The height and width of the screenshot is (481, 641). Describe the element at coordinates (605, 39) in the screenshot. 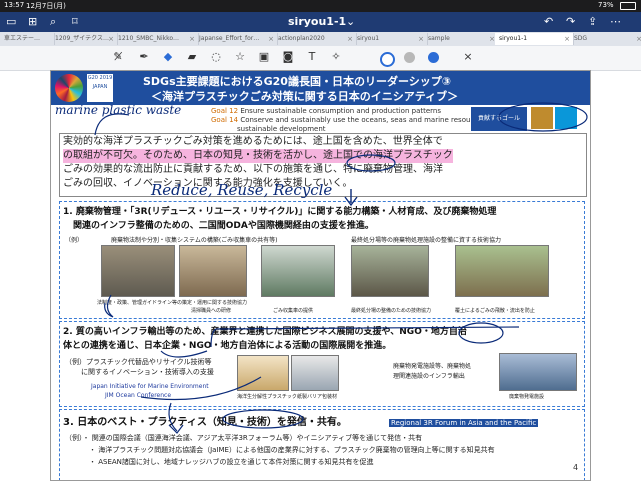

I see `tab-8: SDG ×` at that location.